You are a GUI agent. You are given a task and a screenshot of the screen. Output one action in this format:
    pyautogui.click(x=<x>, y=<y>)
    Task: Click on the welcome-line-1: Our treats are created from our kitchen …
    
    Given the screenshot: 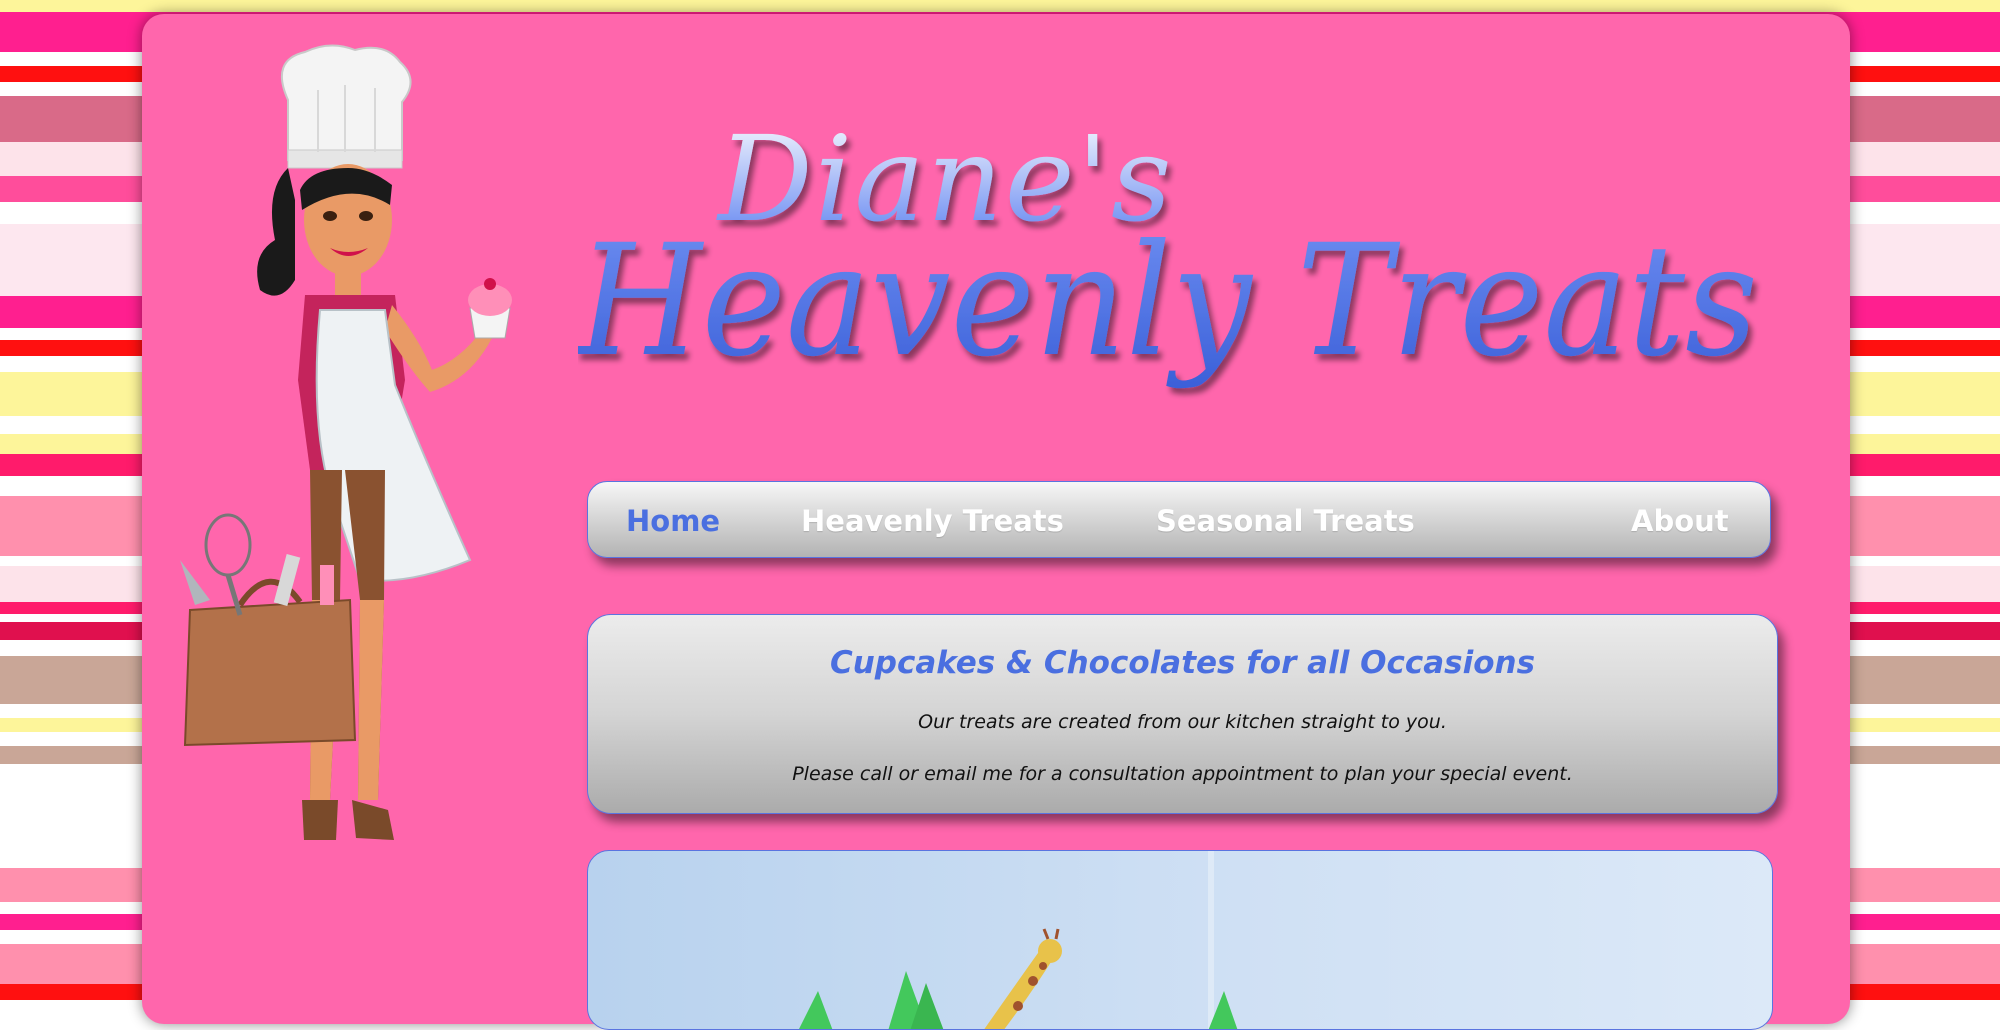 What is the action you would take?
    pyautogui.click(x=1182, y=722)
    